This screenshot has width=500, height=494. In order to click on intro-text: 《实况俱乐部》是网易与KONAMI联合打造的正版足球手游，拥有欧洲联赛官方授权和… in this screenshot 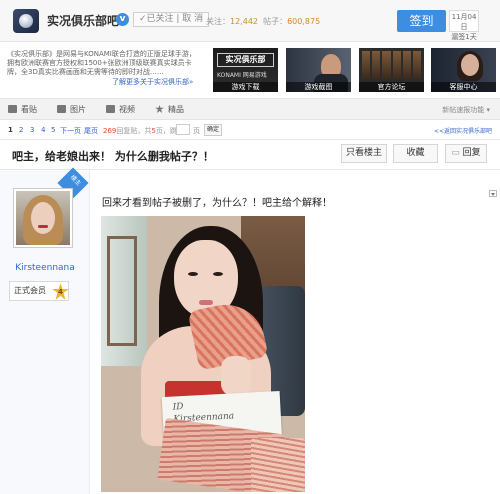, I will do `click(101, 63)`.